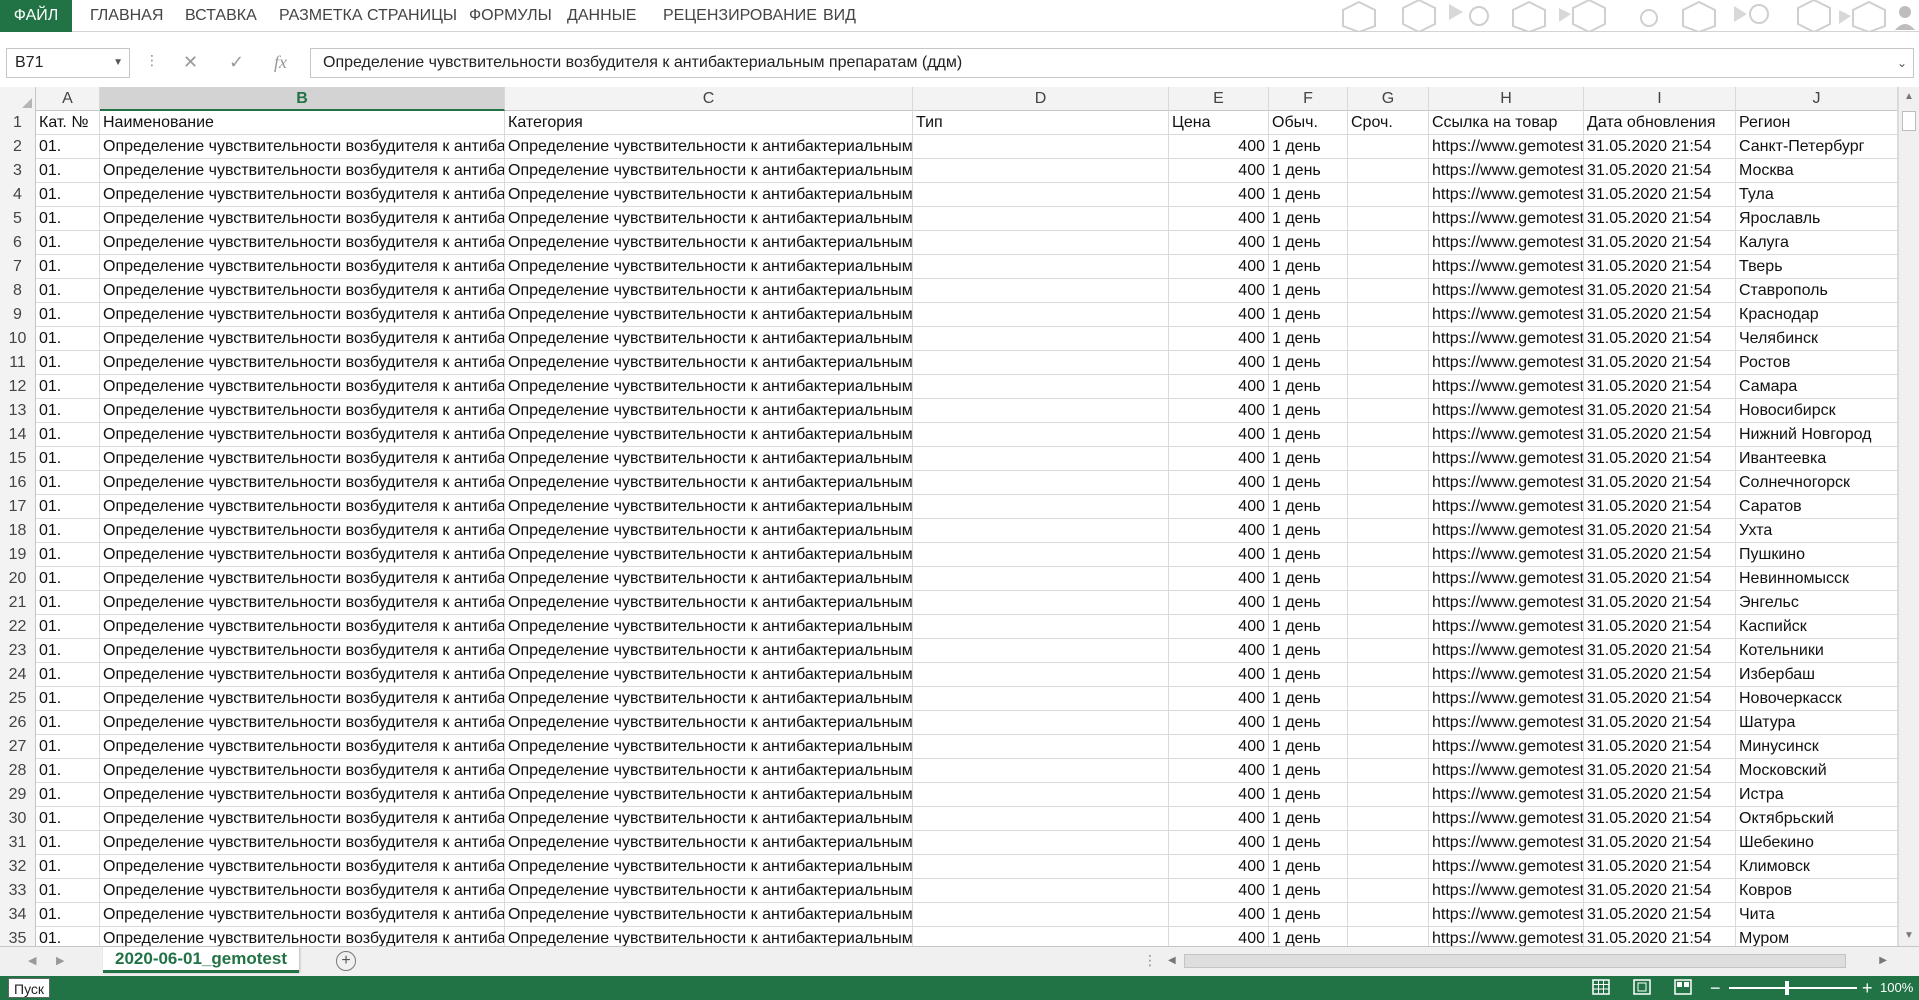 The image size is (1919, 1000). I want to click on row-header: 20, so click(18, 579).